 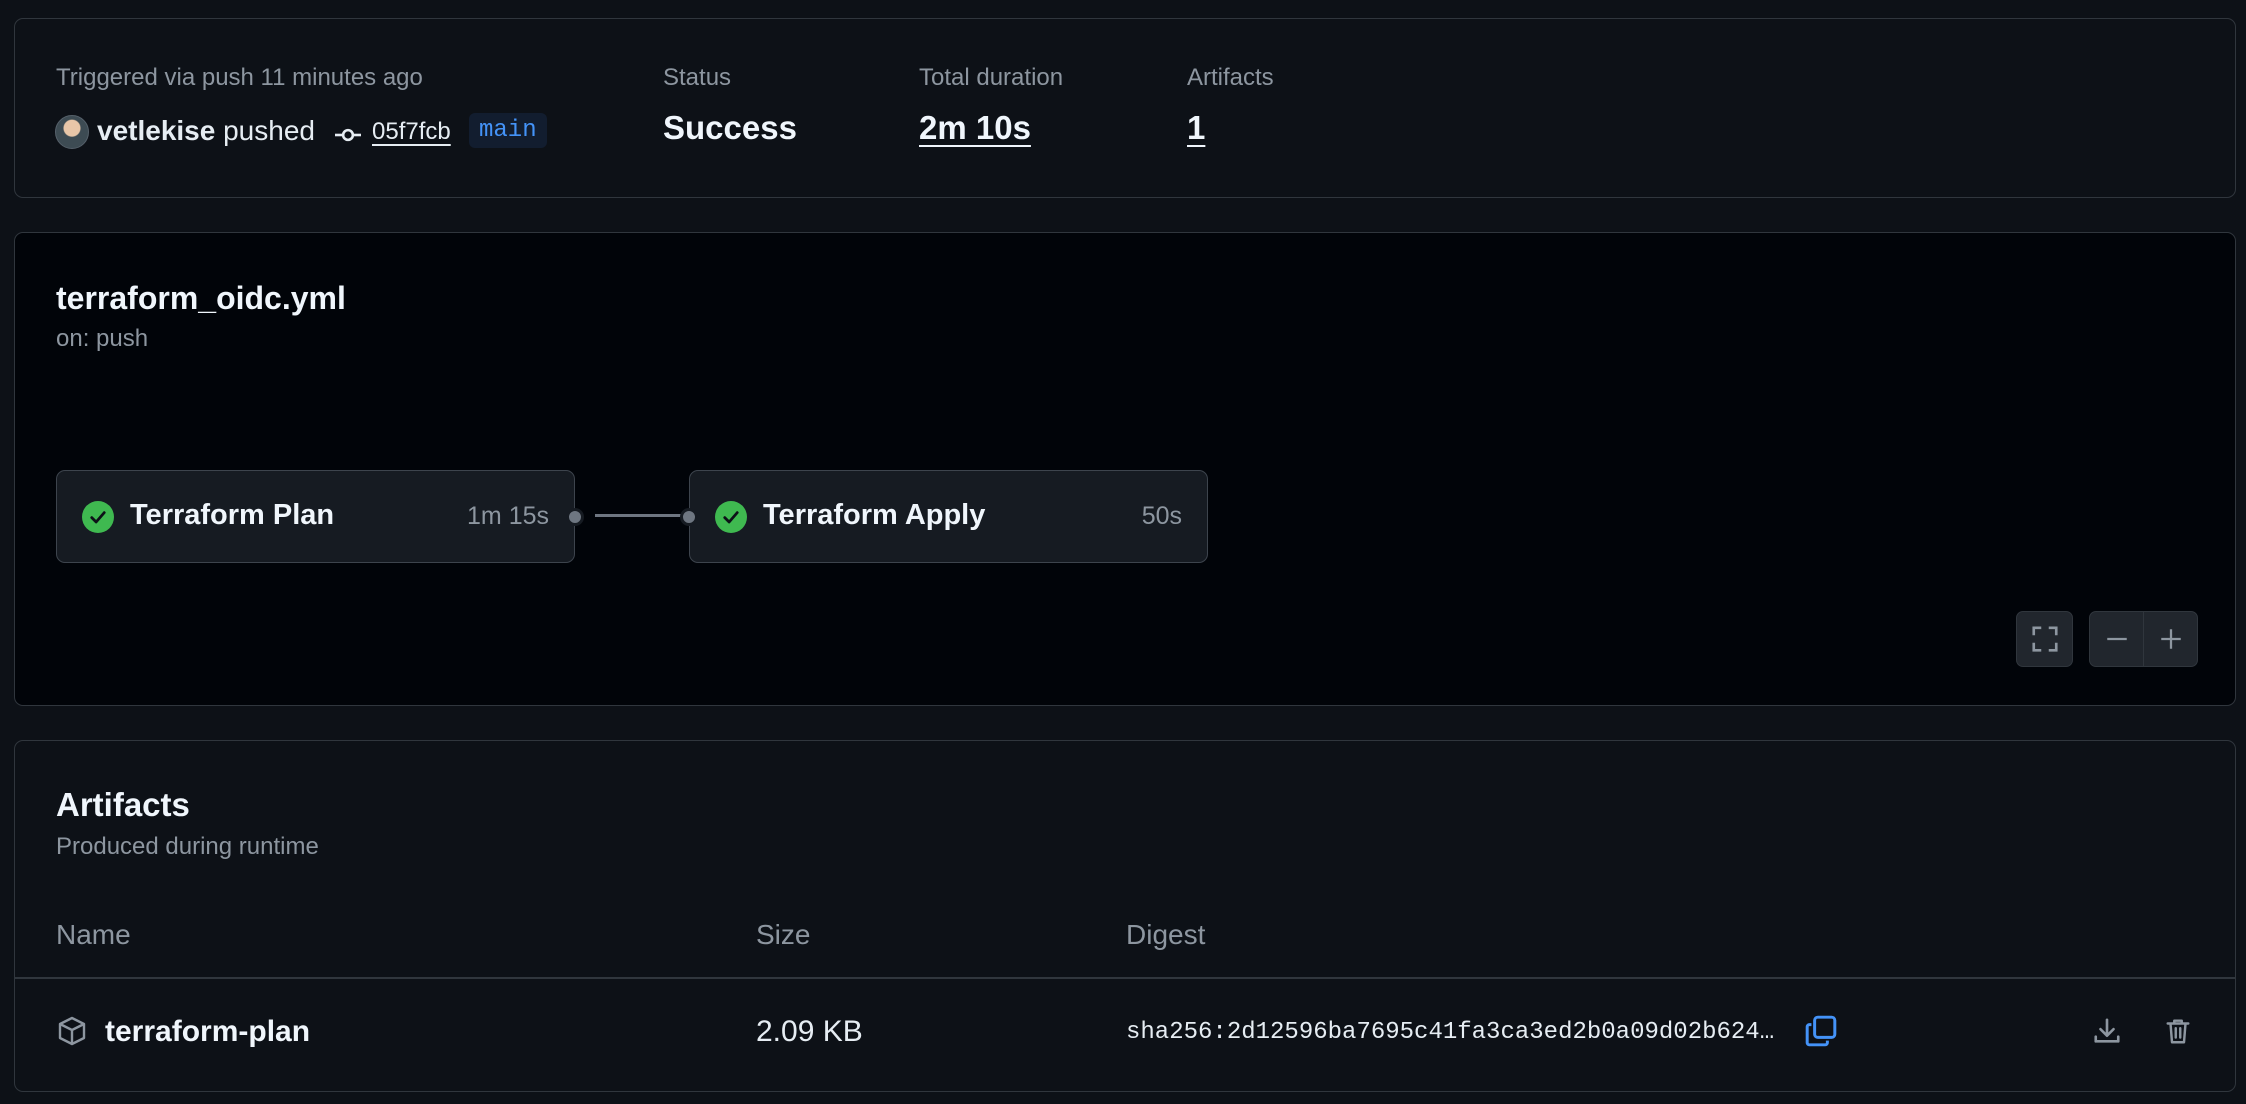 I want to click on download-button, so click(x=2107, y=1031).